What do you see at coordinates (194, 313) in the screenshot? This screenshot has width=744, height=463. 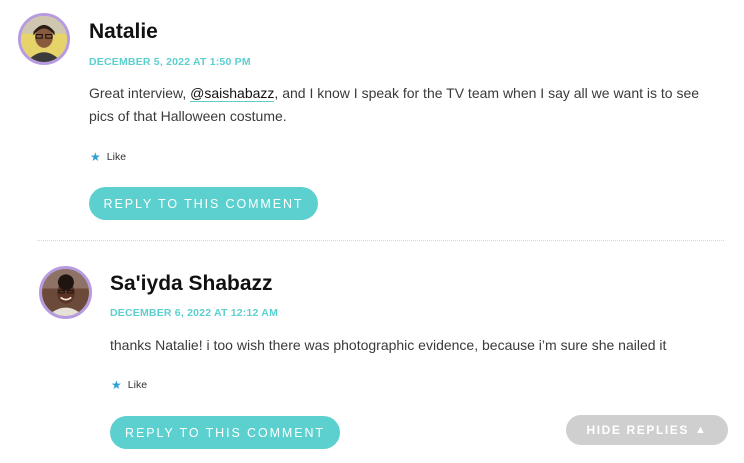 I see `comment-date-link: December 6, 2022 at 12:12 am` at bounding box center [194, 313].